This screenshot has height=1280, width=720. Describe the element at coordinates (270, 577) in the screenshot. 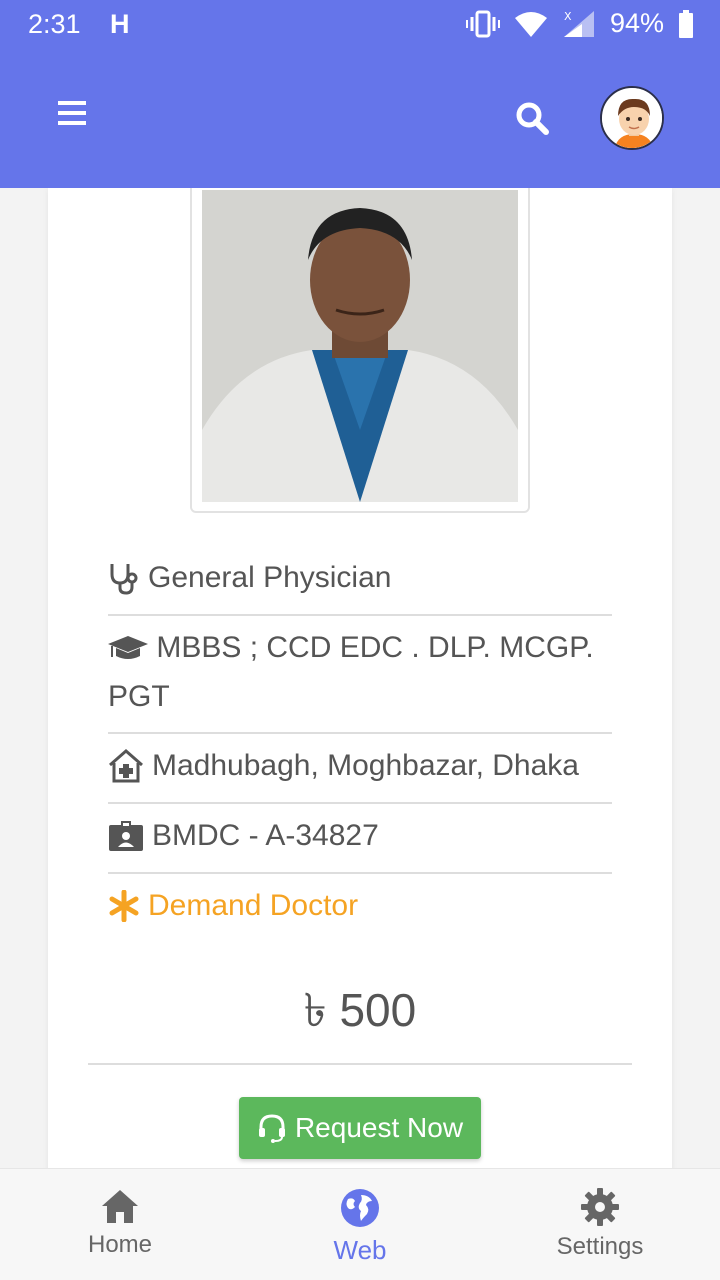

I see `specialty-text: General Physician` at that location.